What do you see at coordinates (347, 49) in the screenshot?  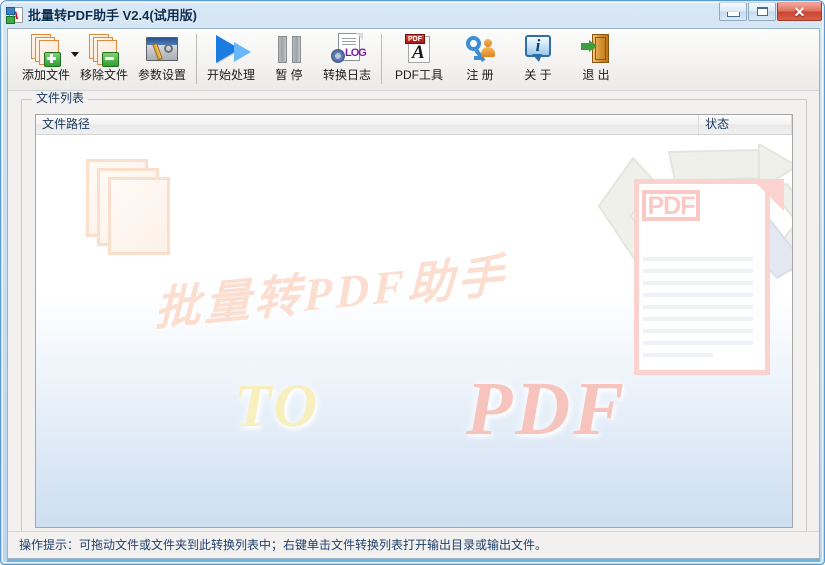 I see `log-icon: LOG` at bounding box center [347, 49].